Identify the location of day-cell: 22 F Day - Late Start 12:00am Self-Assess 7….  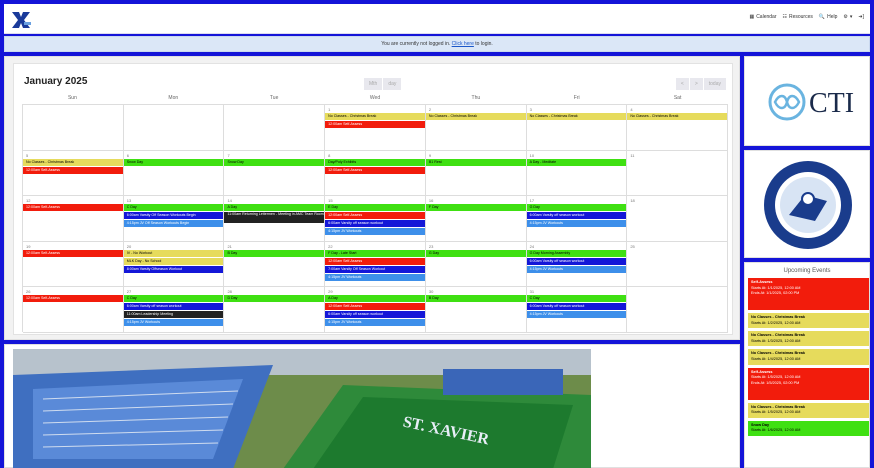
(375, 264).